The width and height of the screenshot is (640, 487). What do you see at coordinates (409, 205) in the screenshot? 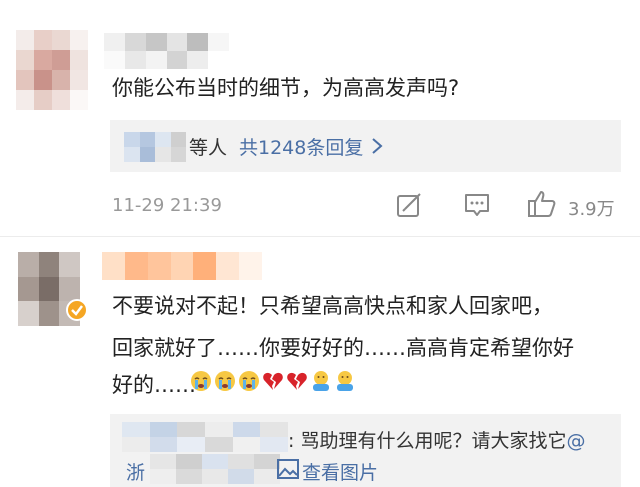
I see `share-icon` at bounding box center [409, 205].